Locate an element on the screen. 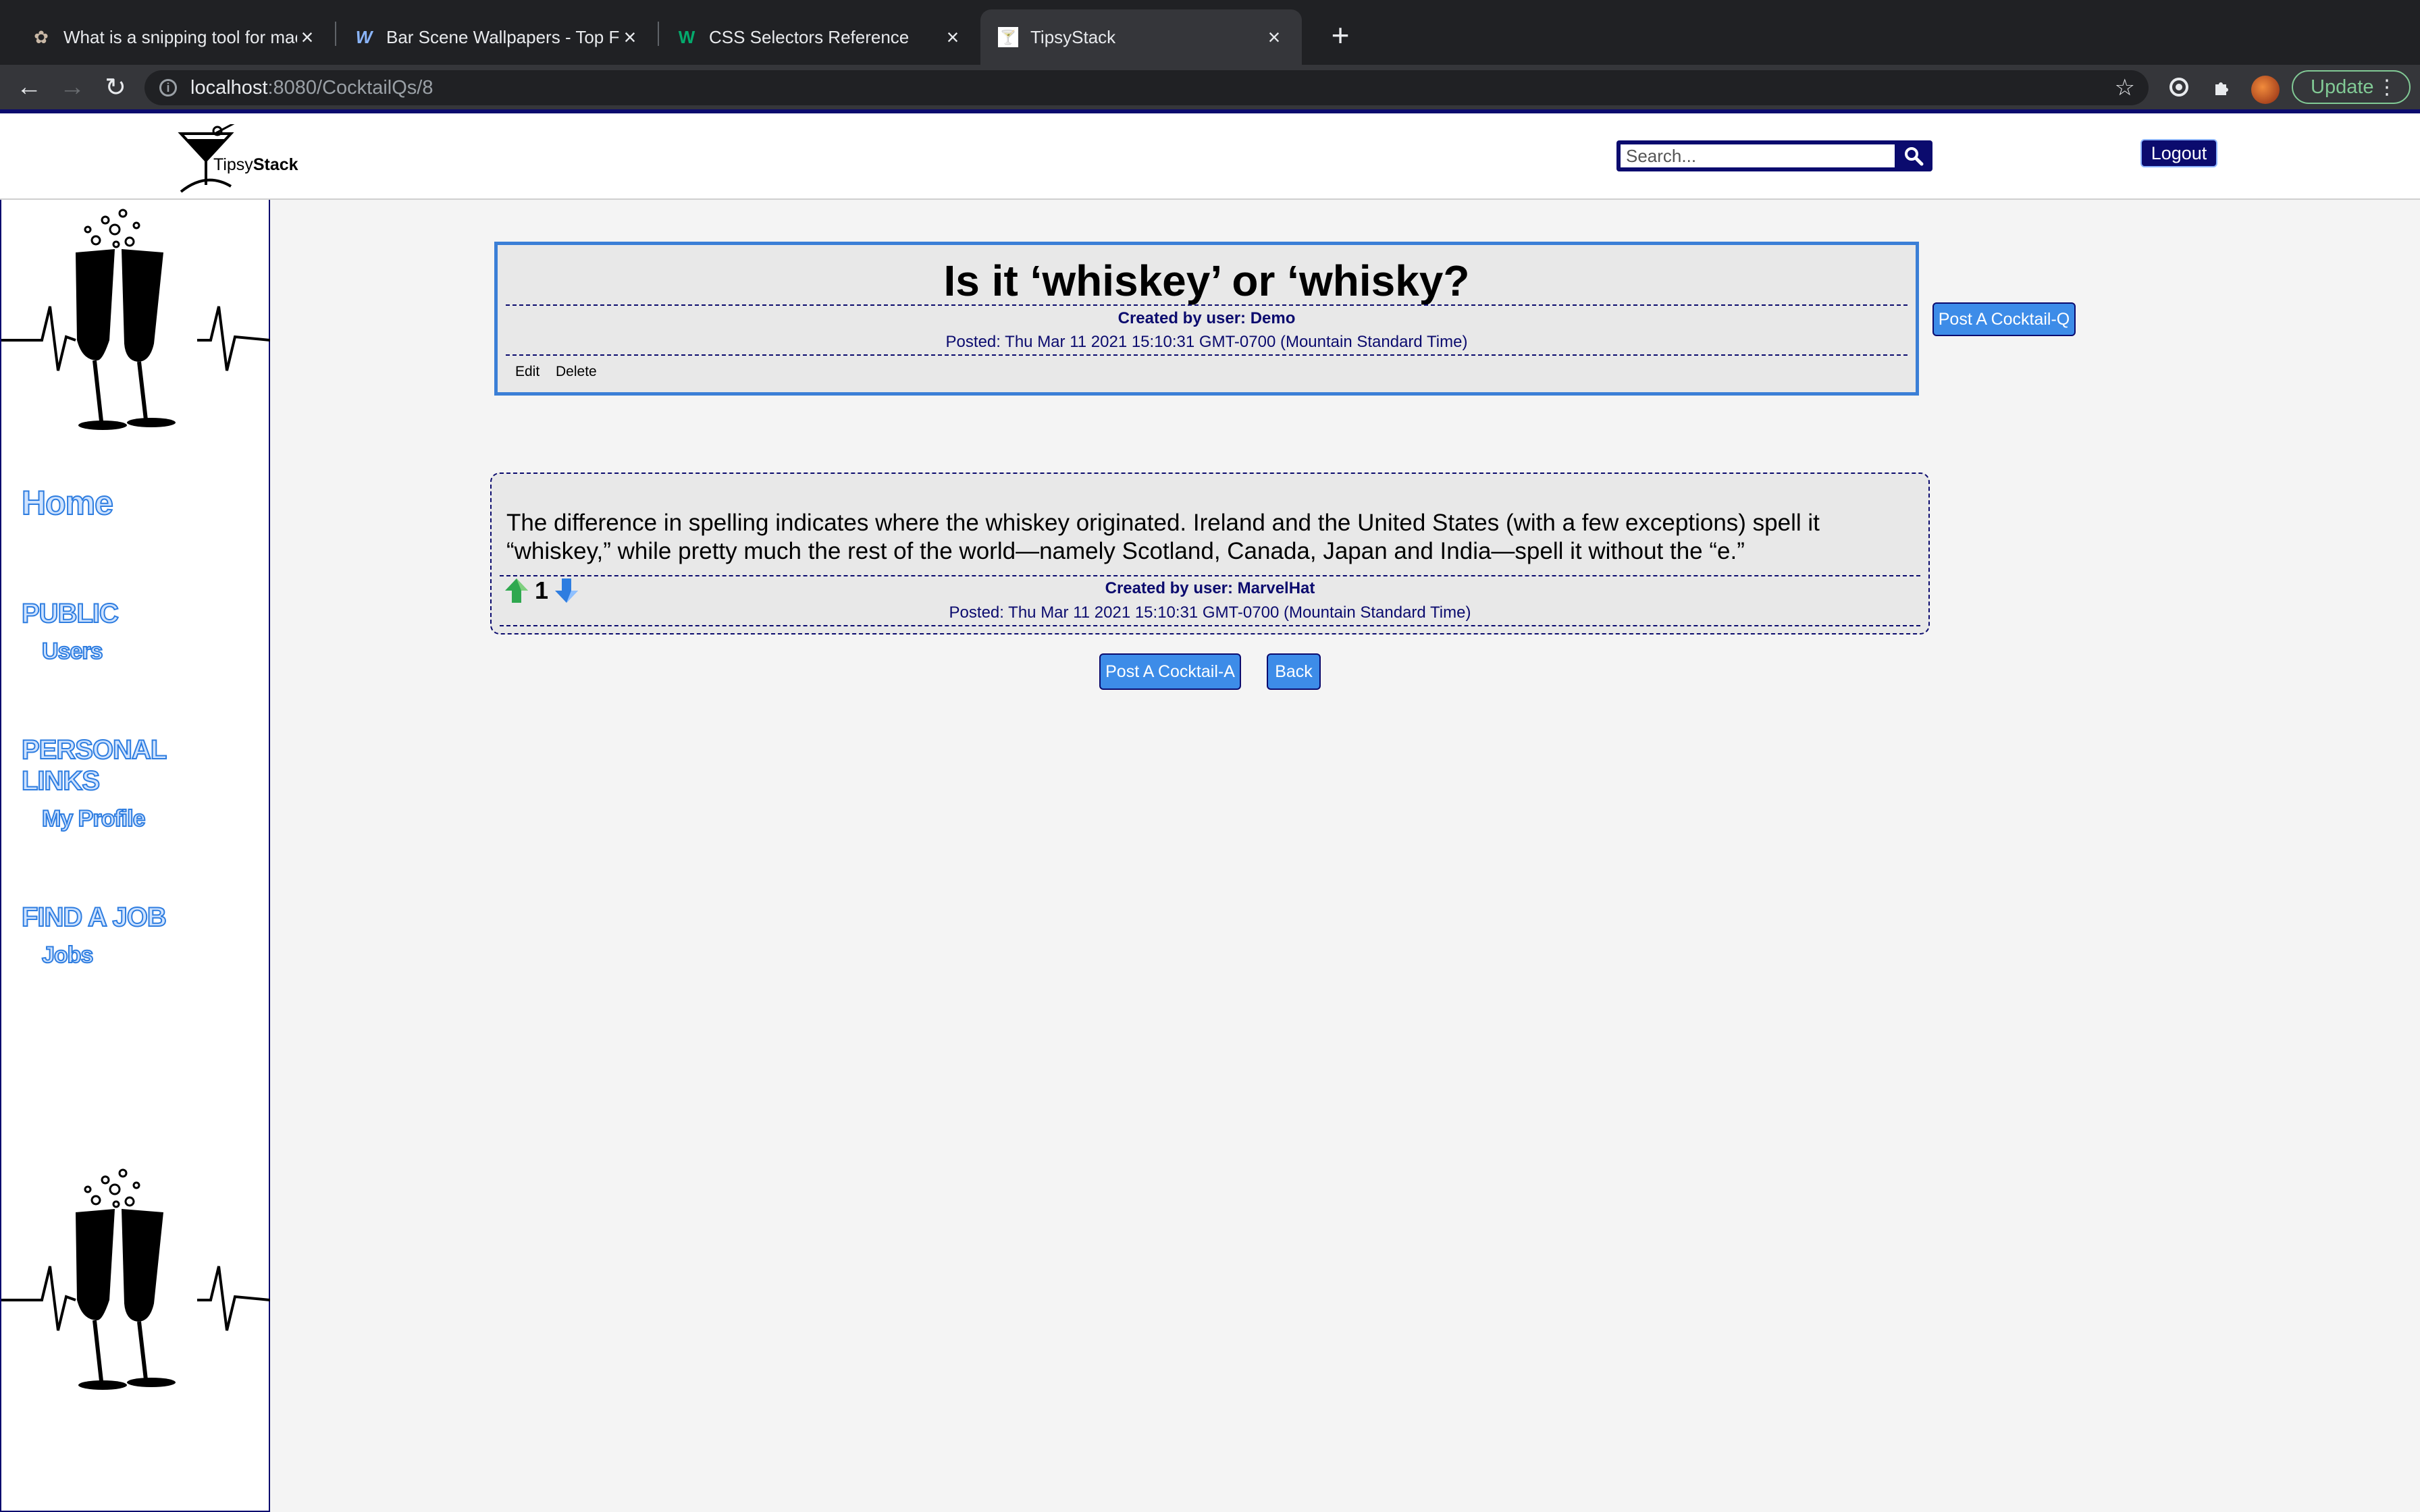  sidebar-heading-personal-links: PERSONAL LINKS is located at coordinates (94, 765).